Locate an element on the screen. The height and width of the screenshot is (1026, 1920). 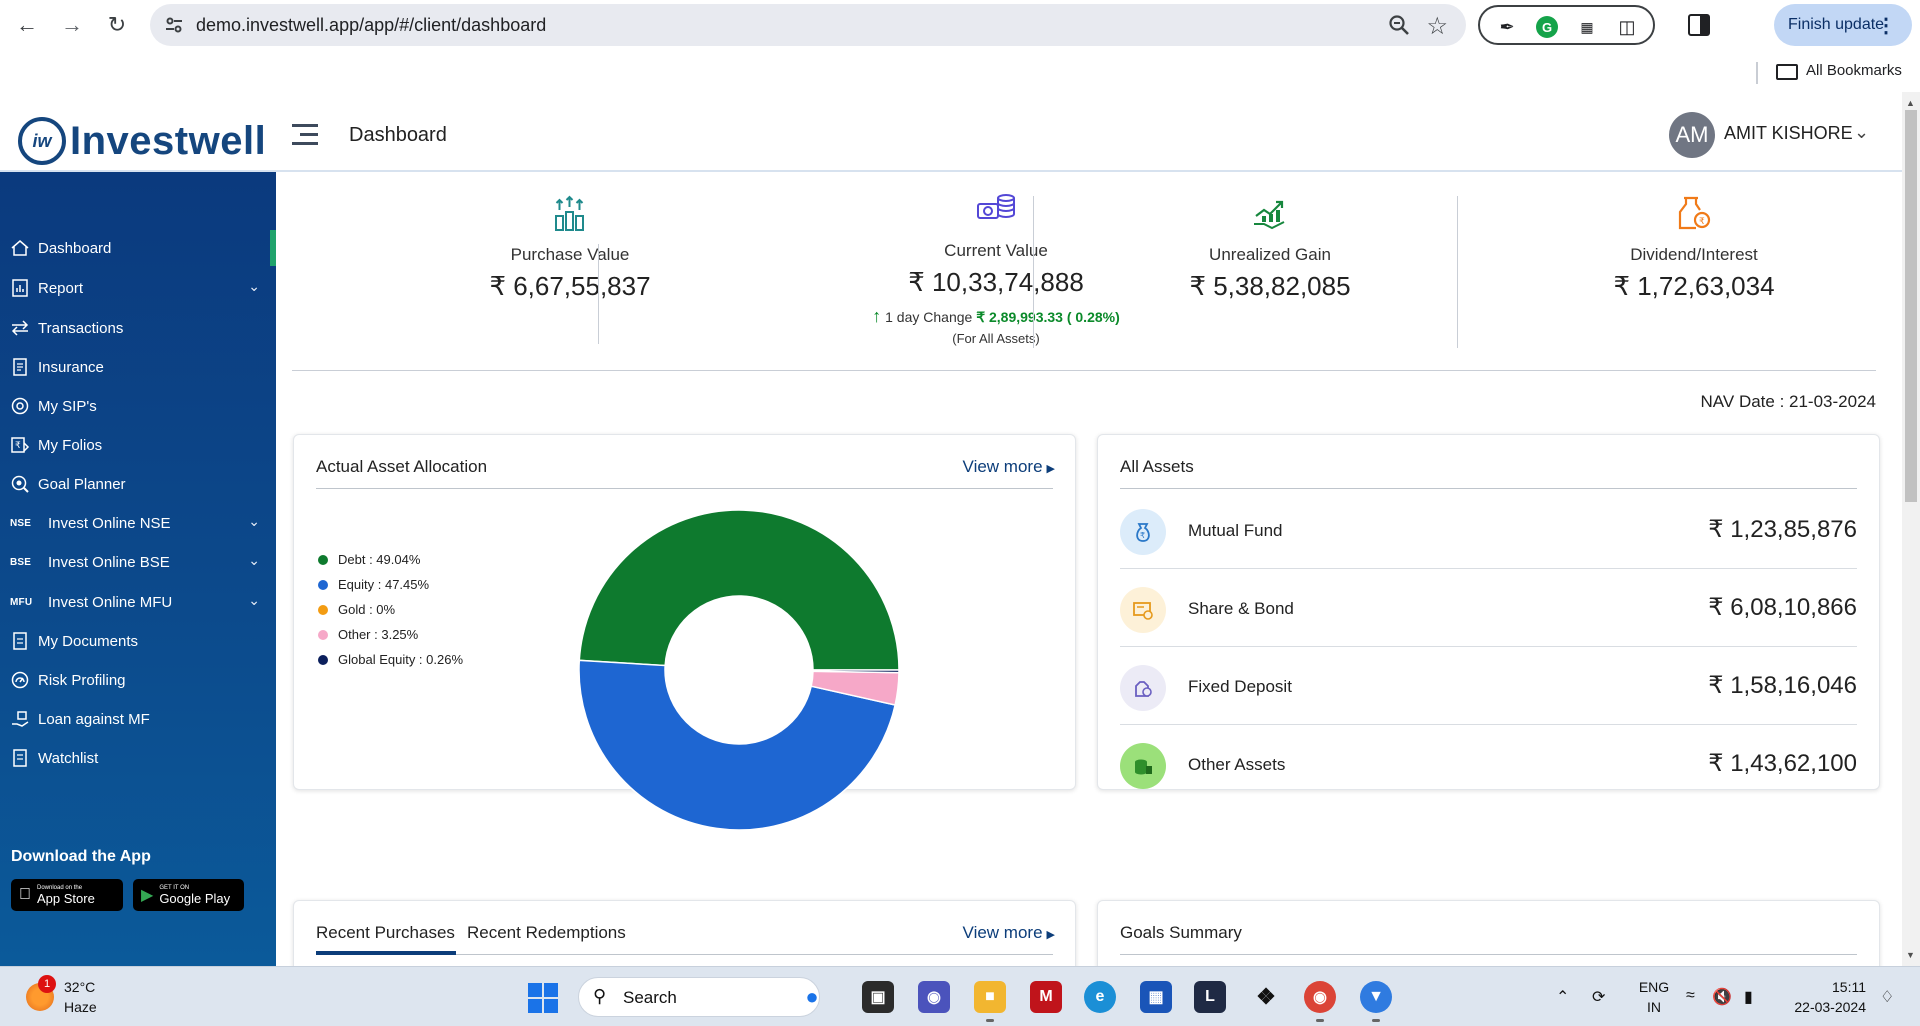
asset-row-mutual-fund: ₹ Mutual Fund ₹ 1,23,85,876 is located at coordinates (1488, 530).